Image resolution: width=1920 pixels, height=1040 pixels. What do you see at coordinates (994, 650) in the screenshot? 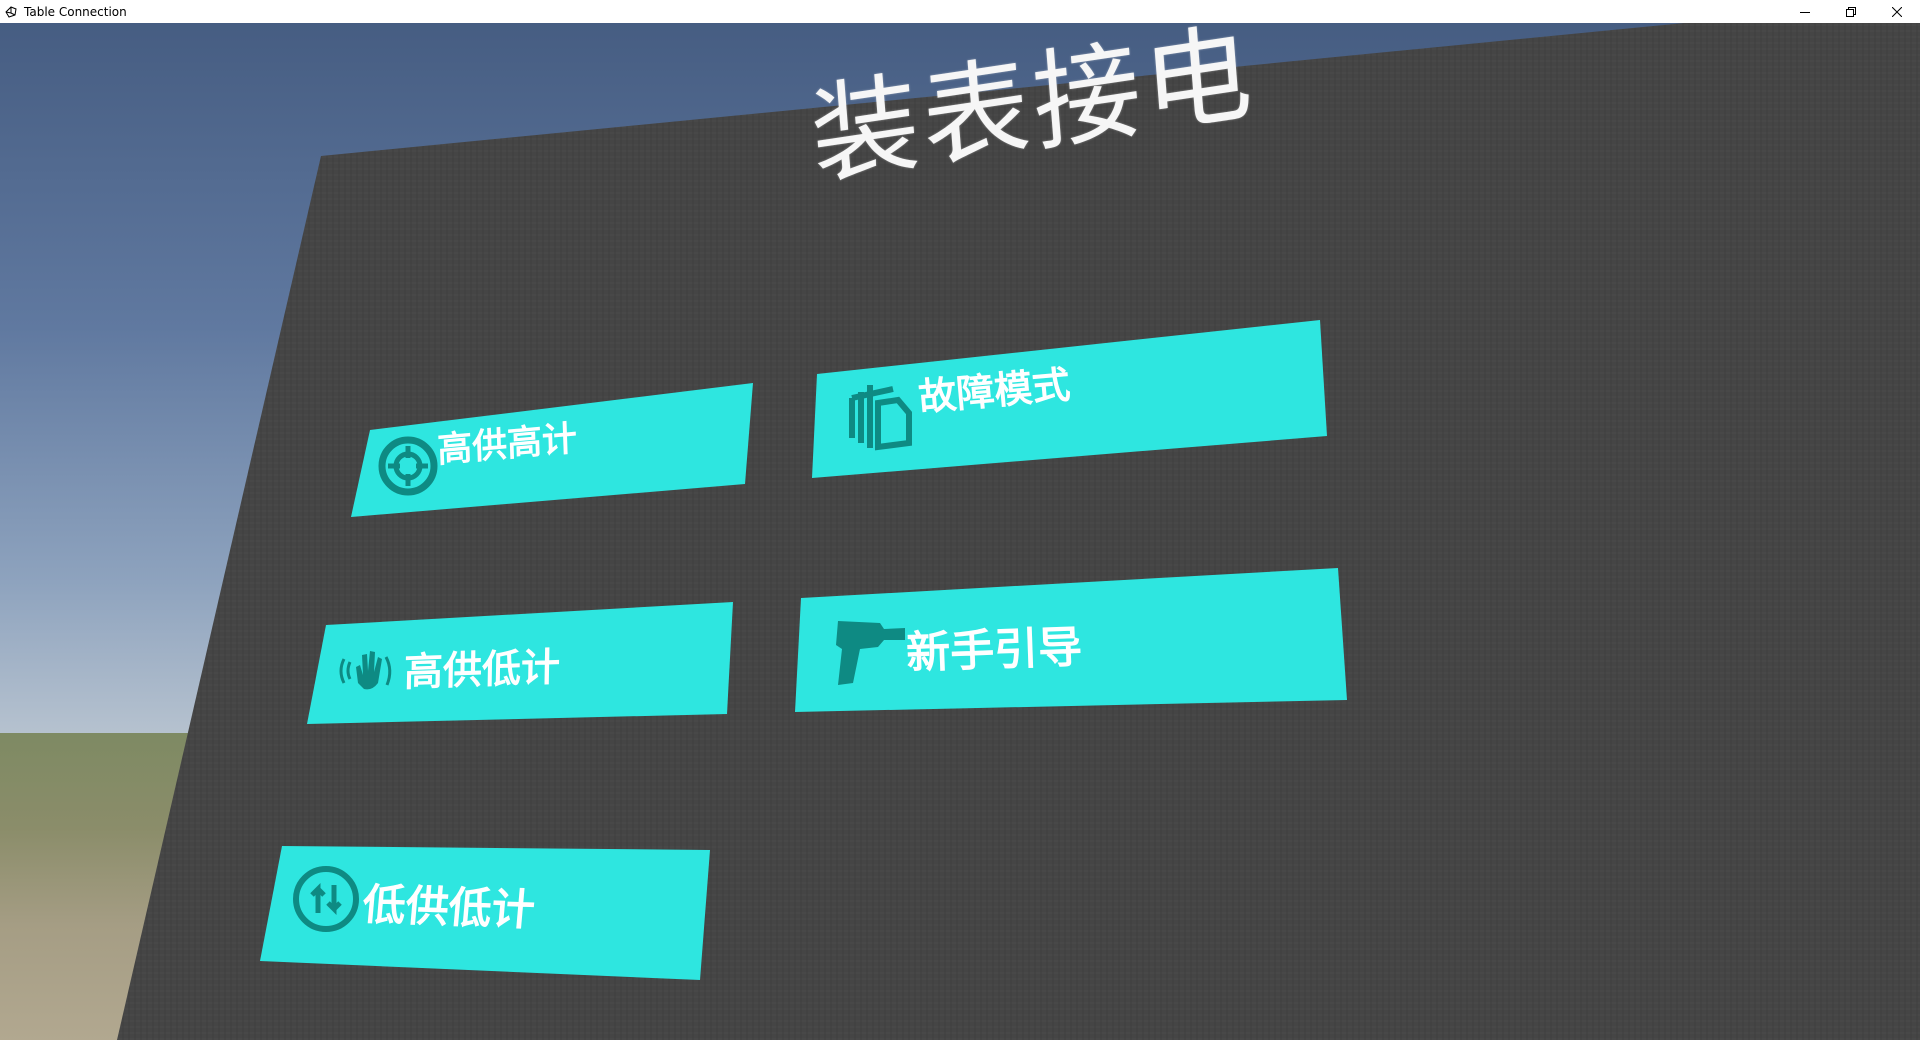
I see `button-label-novice-guide: 新手引导` at bounding box center [994, 650].